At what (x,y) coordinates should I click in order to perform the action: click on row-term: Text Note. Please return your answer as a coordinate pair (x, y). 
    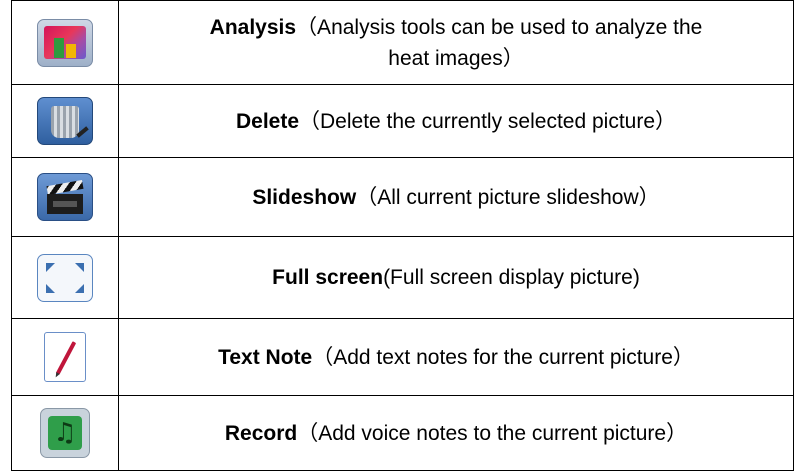
    Looking at the image, I should click on (265, 357).